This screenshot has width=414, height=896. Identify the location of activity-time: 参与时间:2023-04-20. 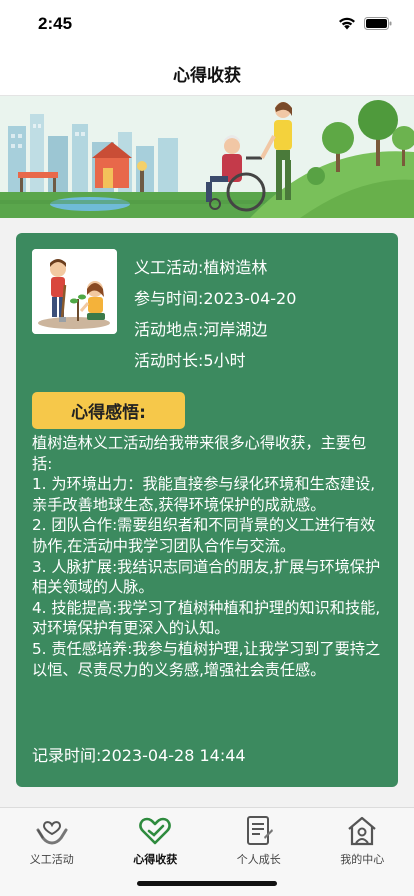
(215, 298).